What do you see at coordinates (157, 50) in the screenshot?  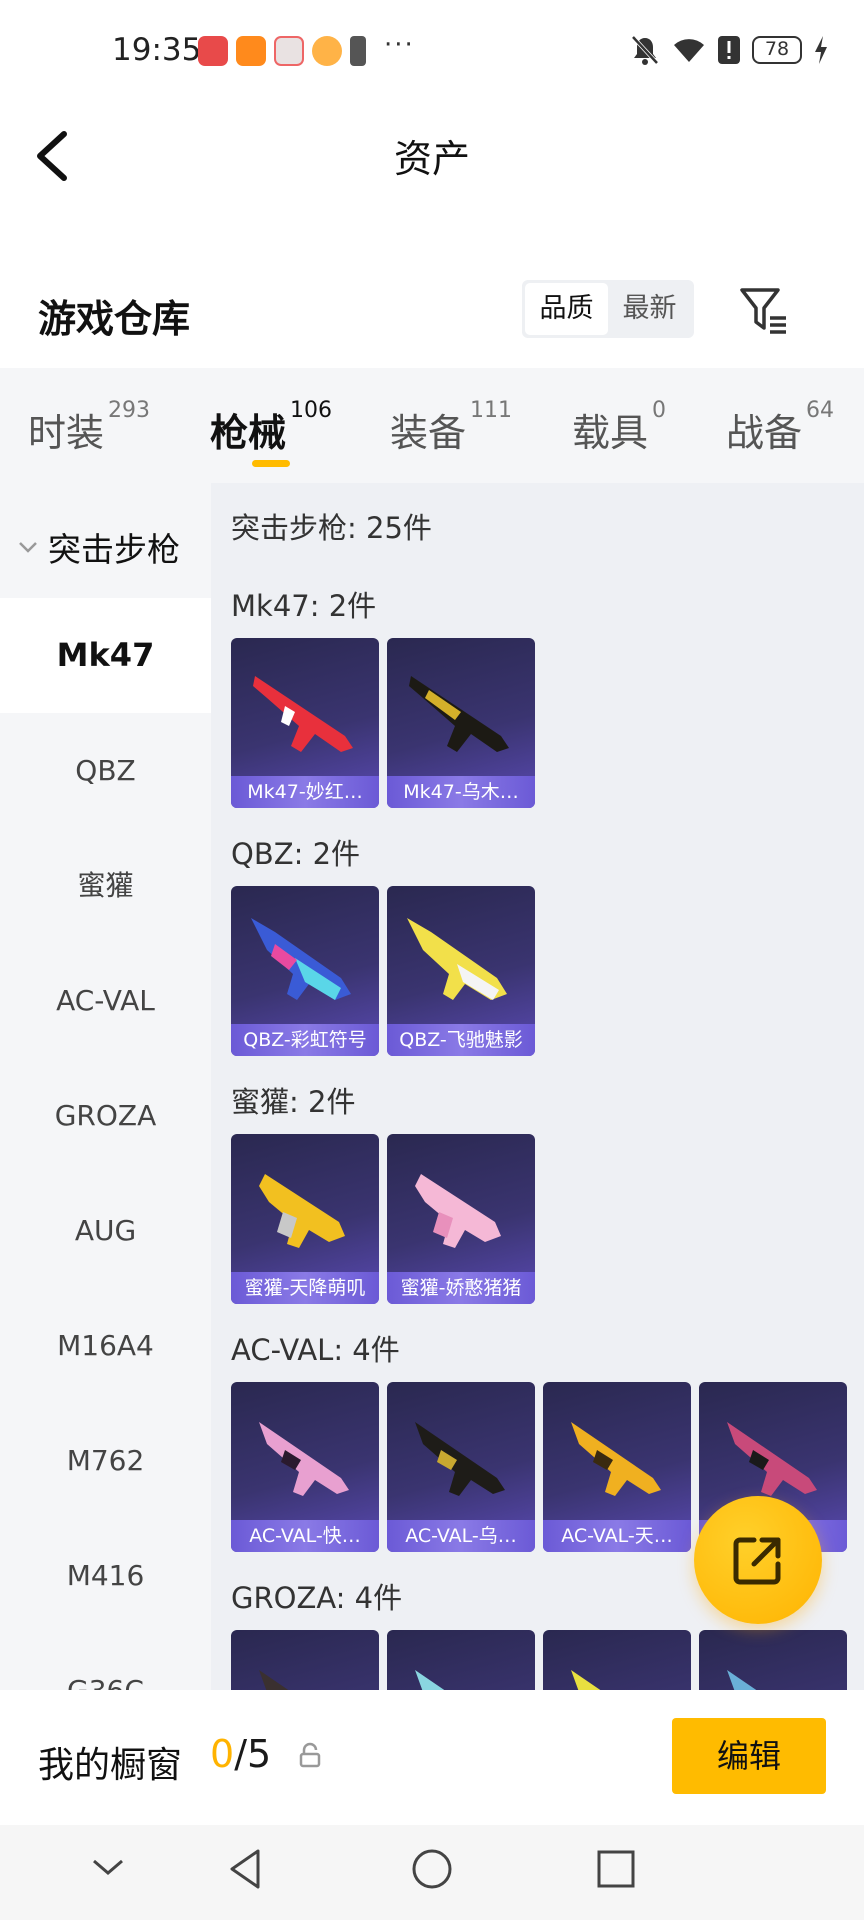 I see `status-time: 19:35` at bounding box center [157, 50].